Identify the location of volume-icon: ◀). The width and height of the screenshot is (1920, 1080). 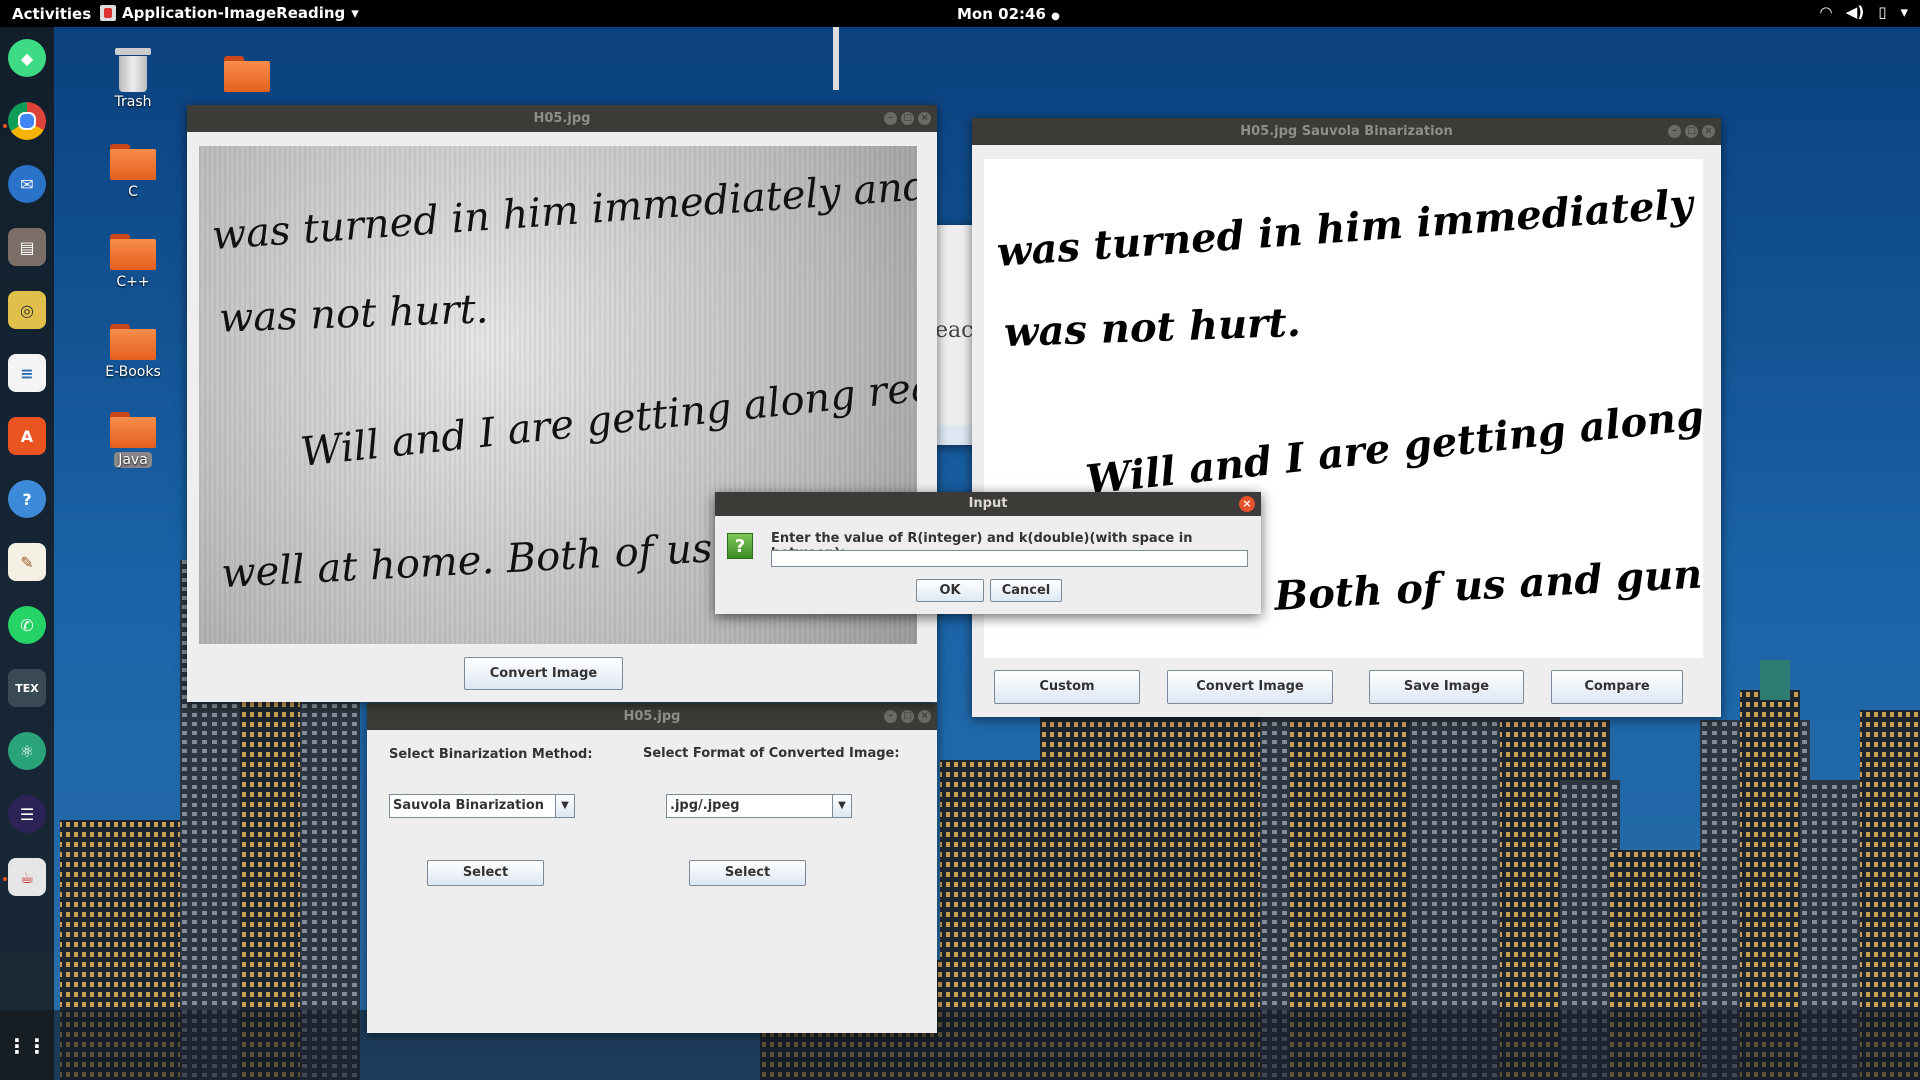
(1855, 12).